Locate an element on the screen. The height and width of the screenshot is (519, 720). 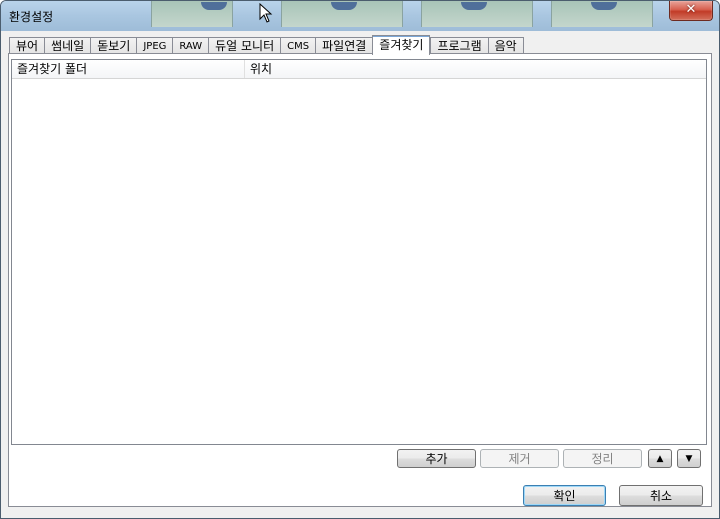
list-header: 즐겨찾기 폴더 위치 is located at coordinates (359, 69).